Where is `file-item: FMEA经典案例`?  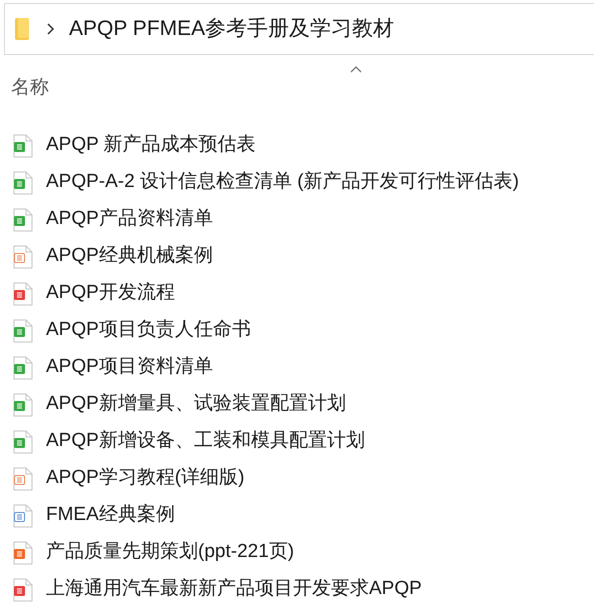 file-item: FMEA经典案例 is located at coordinates (297, 515).